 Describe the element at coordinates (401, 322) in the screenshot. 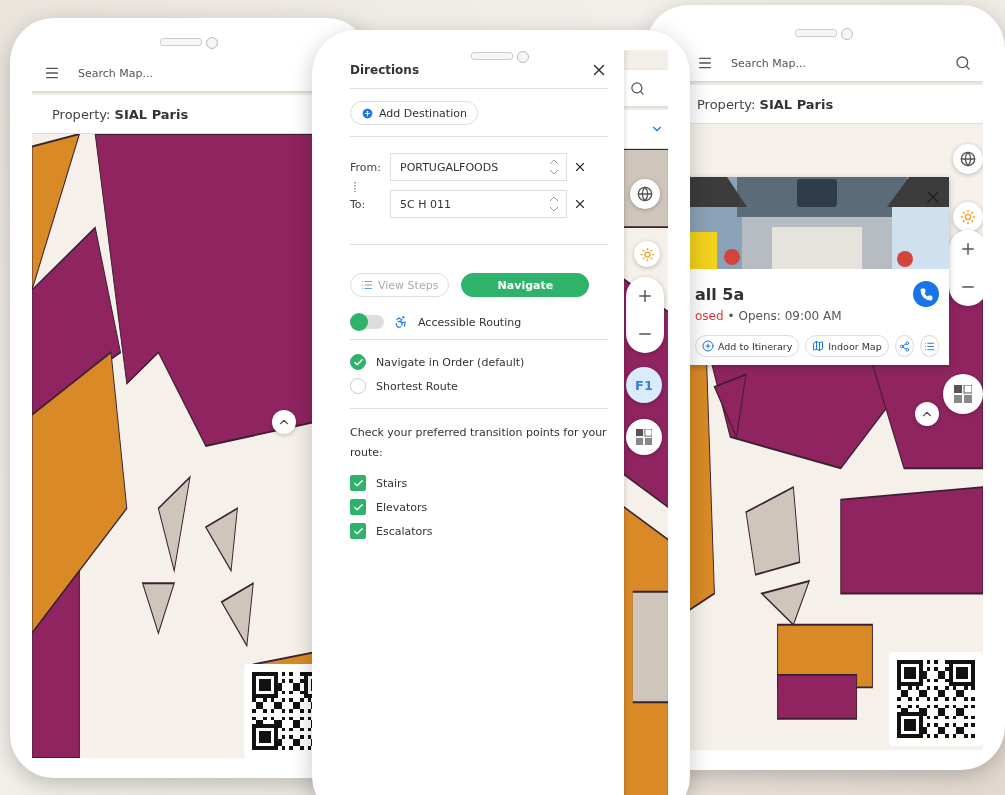

I see `wheelchair-icon` at that location.